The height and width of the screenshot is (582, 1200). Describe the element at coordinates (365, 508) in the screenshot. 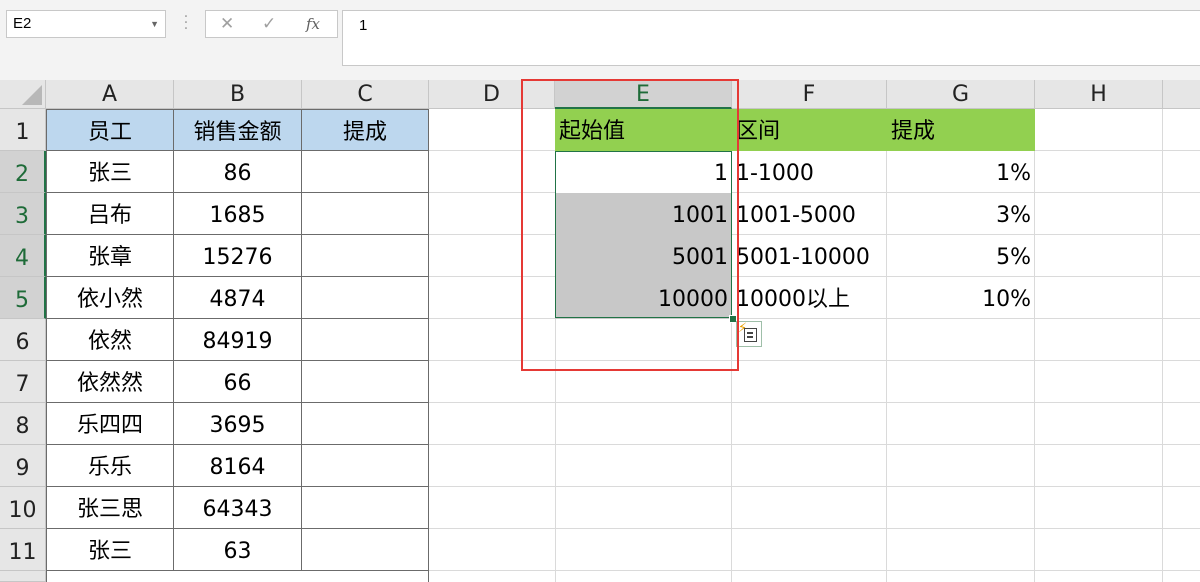

I see `cell-c10` at that location.